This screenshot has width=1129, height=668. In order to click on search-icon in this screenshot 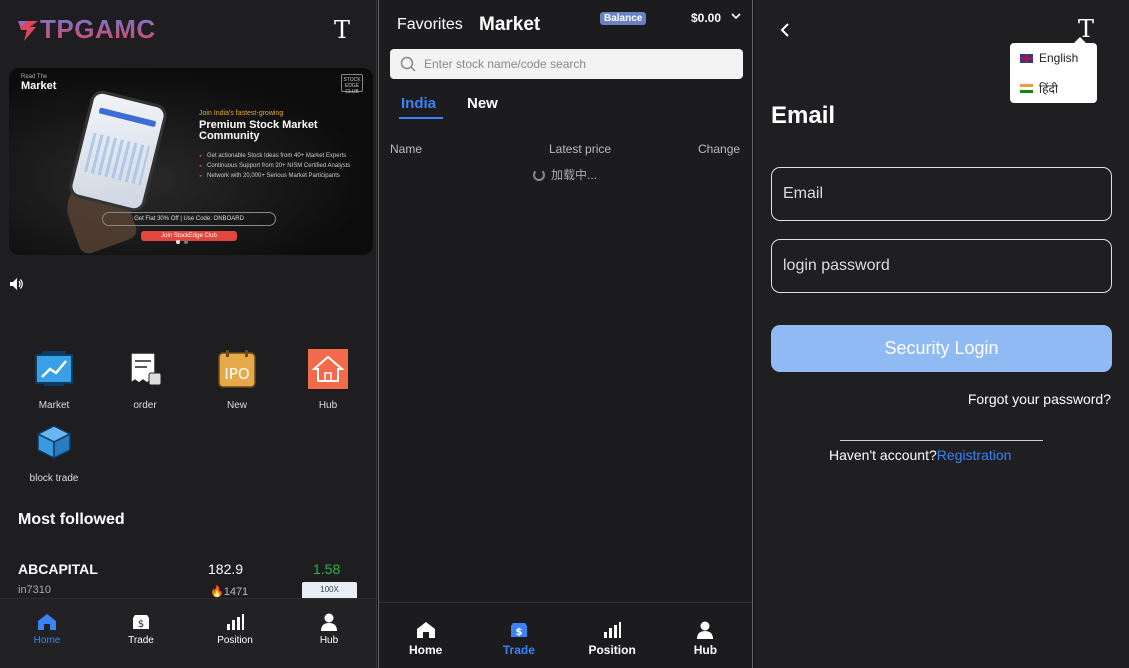, I will do `click(408, 64)`.